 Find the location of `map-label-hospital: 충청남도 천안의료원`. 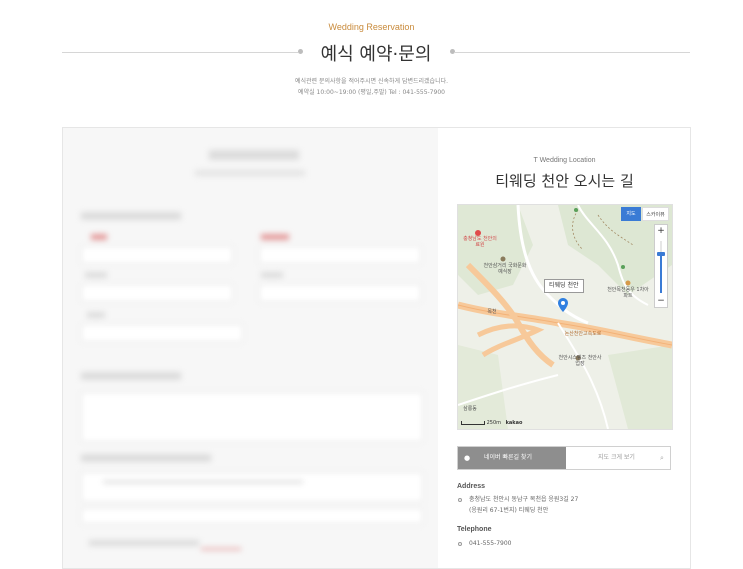

map-label-hospital: 충청남도 천안의료원 is located at coordinates (480, 242).